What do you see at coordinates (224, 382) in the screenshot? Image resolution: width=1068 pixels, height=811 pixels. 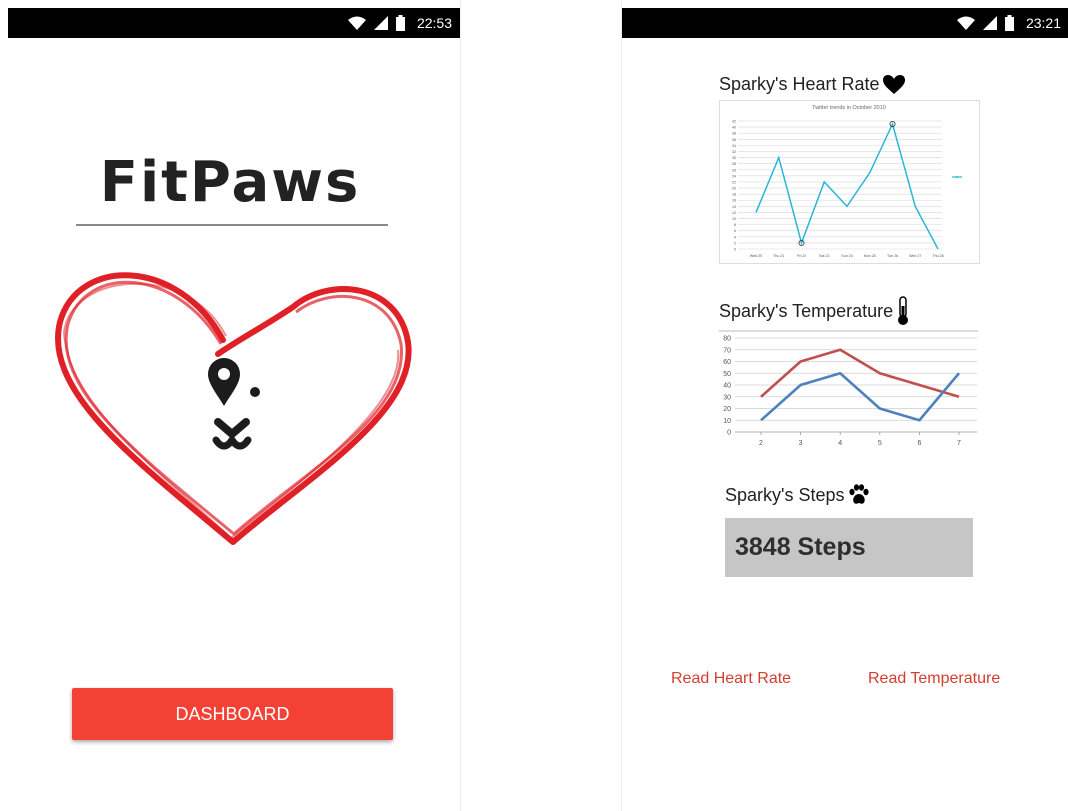 I see `location-pin-eye-icon` at bounding box center [224, 382].